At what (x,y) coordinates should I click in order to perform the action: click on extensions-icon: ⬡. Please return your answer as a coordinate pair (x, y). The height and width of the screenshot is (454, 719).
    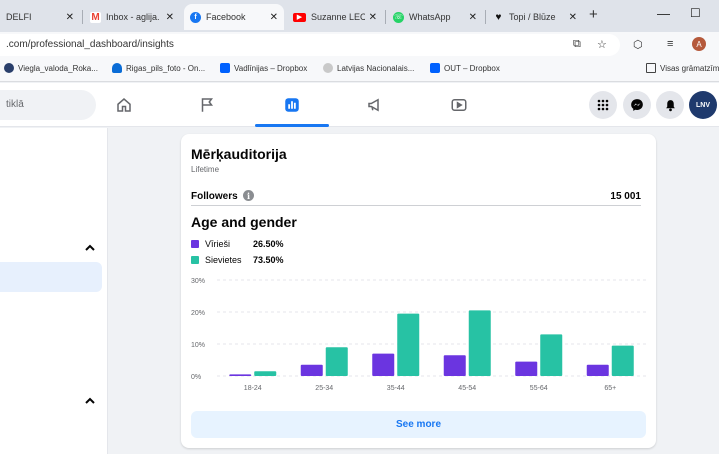
    Looking at the image, I should click on (638, 44).